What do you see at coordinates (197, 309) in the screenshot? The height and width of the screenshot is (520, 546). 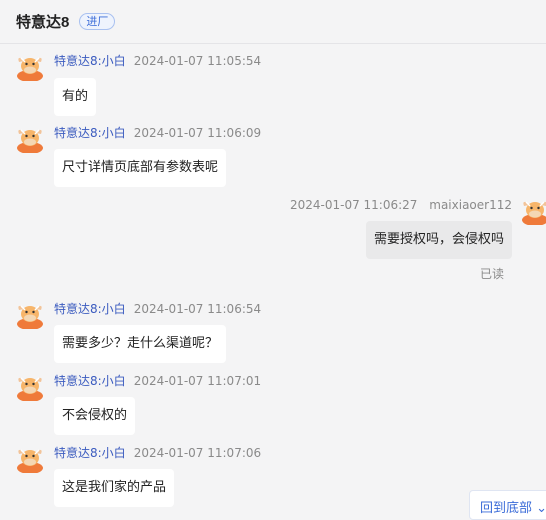 I see `message-time: 2024-01-07 11:06:54` at bounding box center [197, 309].